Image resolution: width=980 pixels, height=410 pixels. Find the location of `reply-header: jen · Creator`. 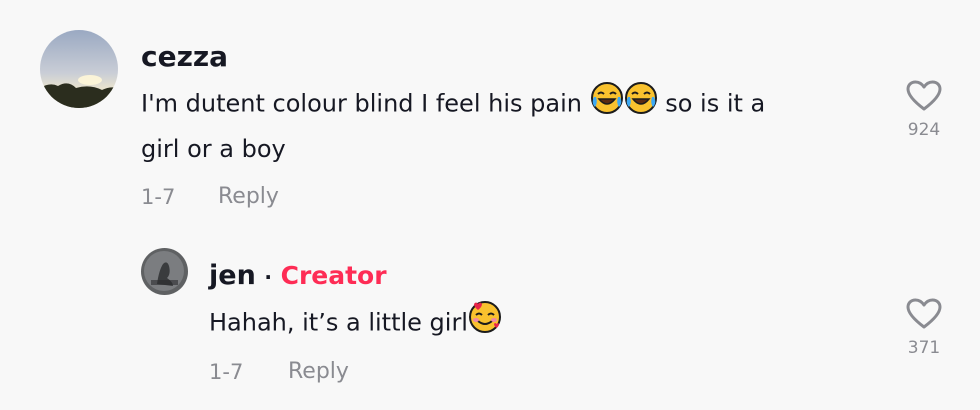

reply-header: jen · Creator is located at coordinates (298, 276).